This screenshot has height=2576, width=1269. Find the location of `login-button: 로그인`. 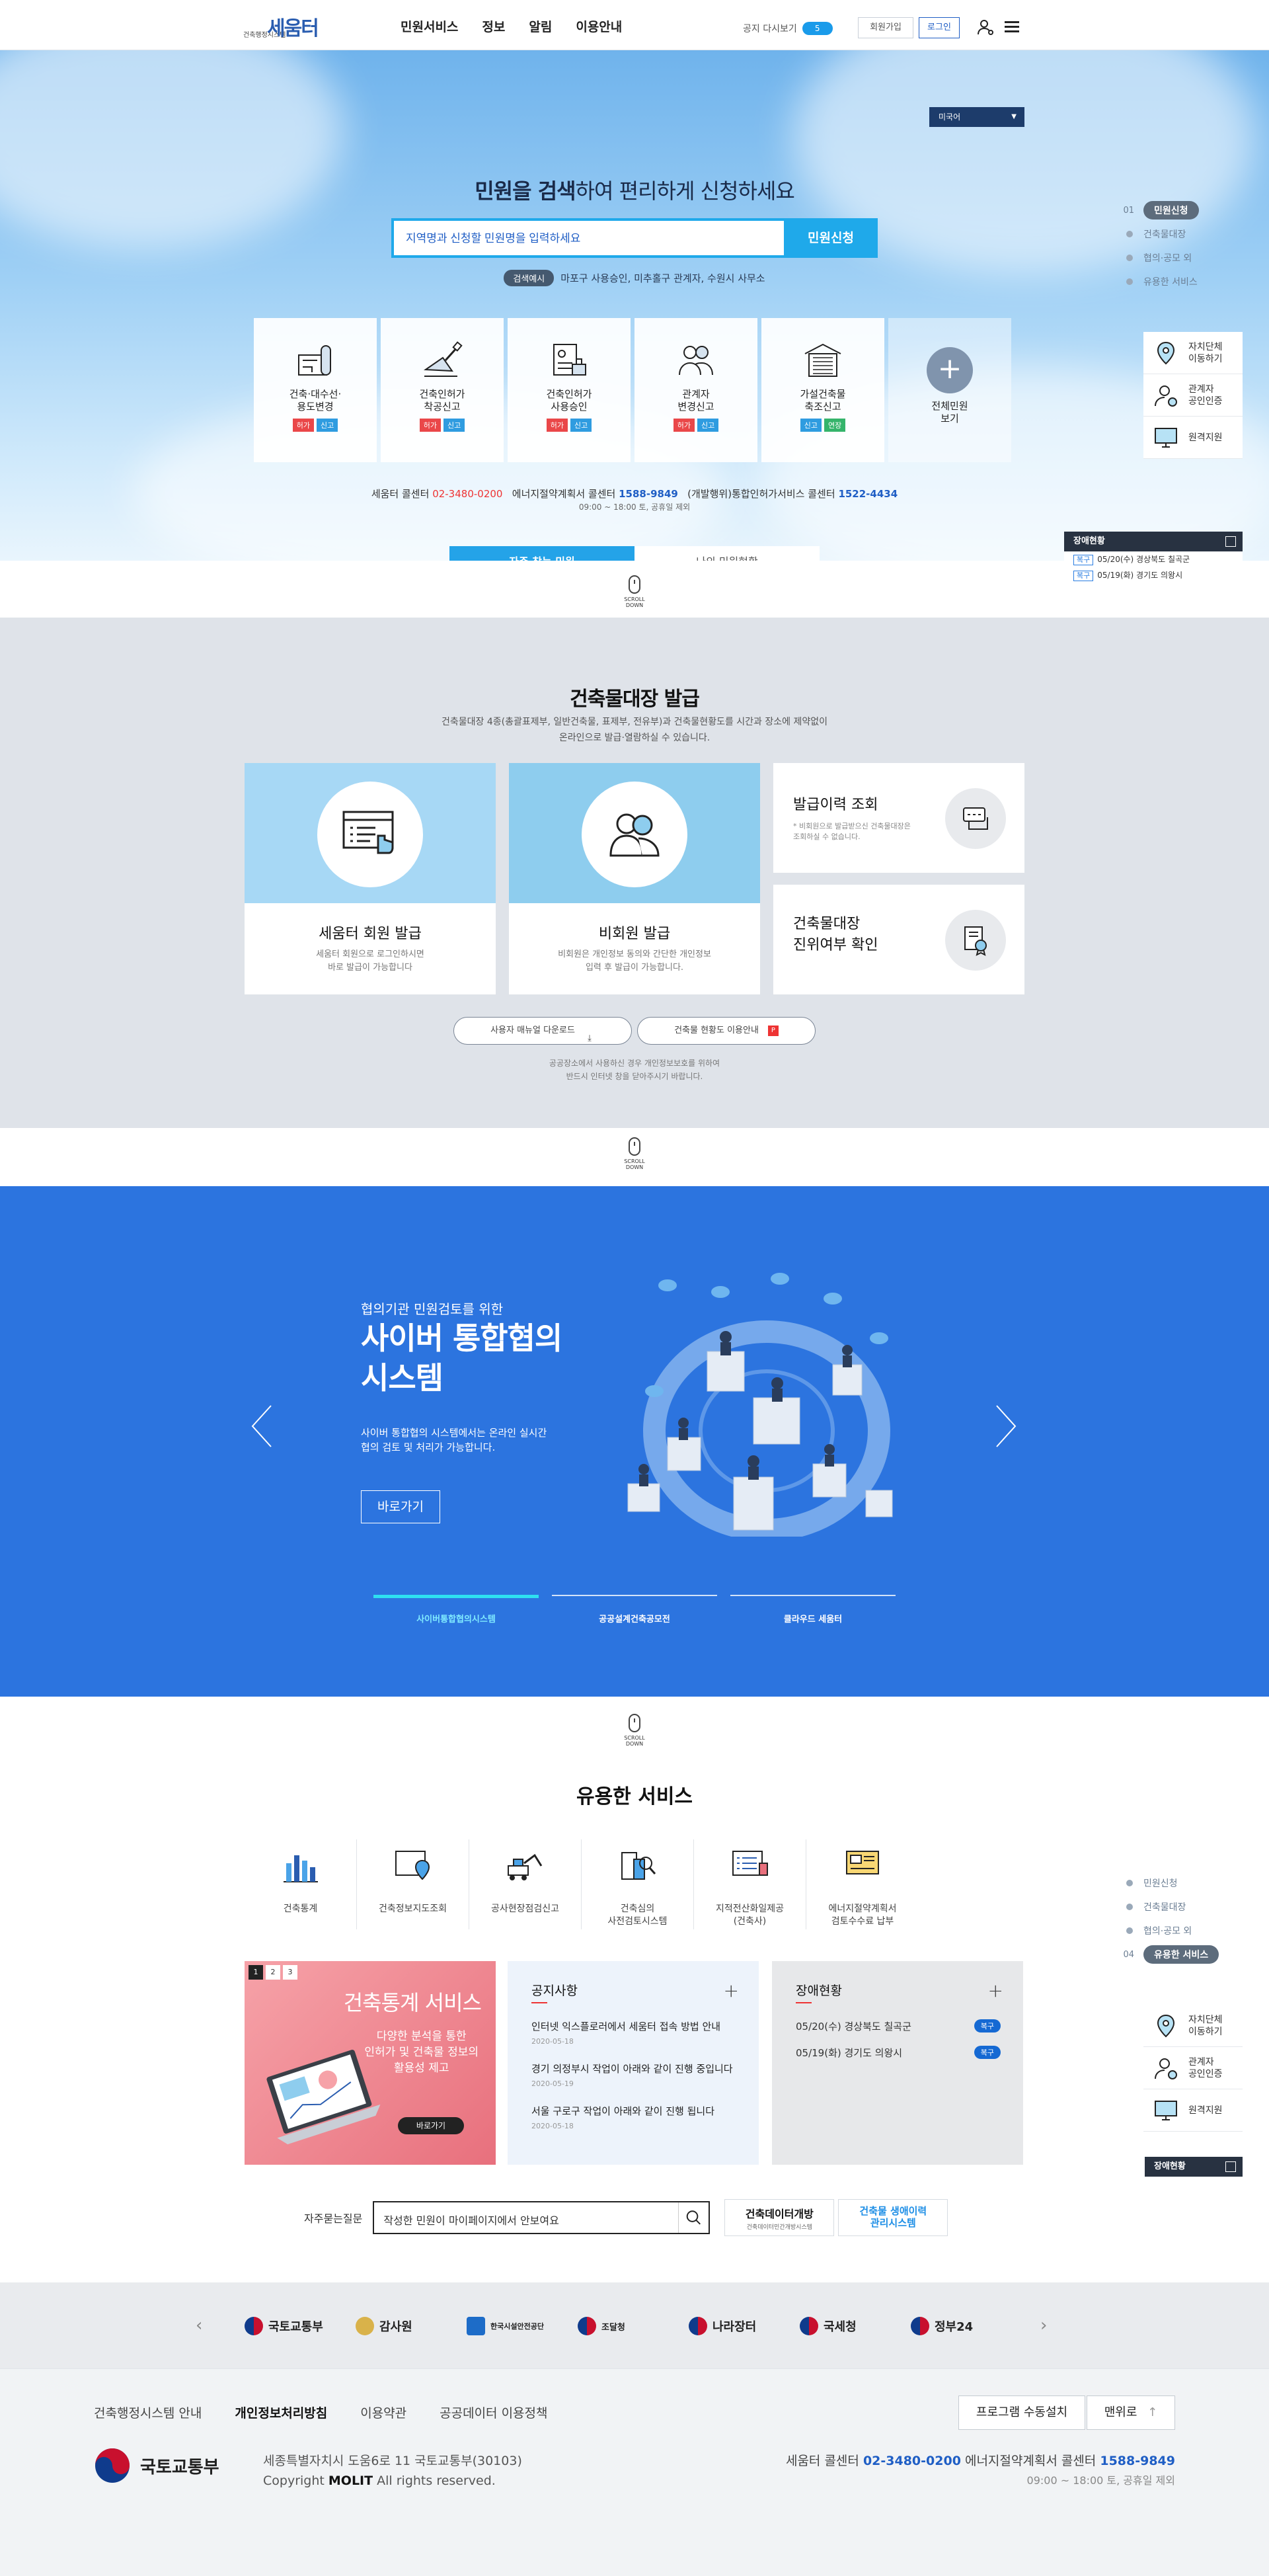

login-button: 로그인 is located at coordinates (939, 27).